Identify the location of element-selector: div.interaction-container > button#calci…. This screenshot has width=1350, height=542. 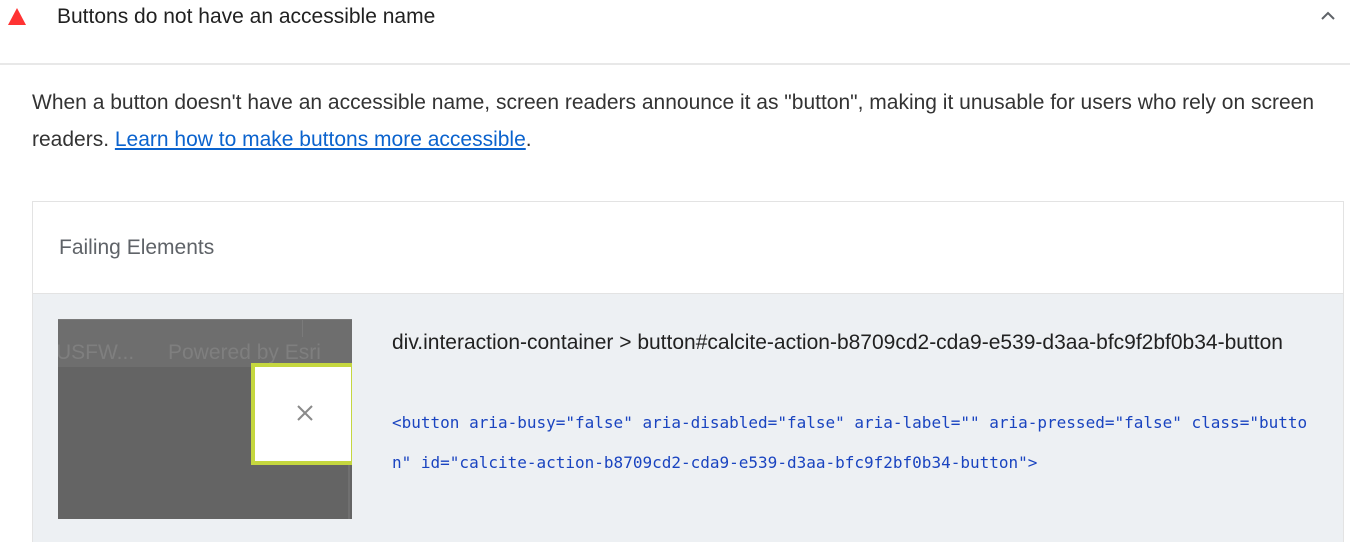
(837, 342).